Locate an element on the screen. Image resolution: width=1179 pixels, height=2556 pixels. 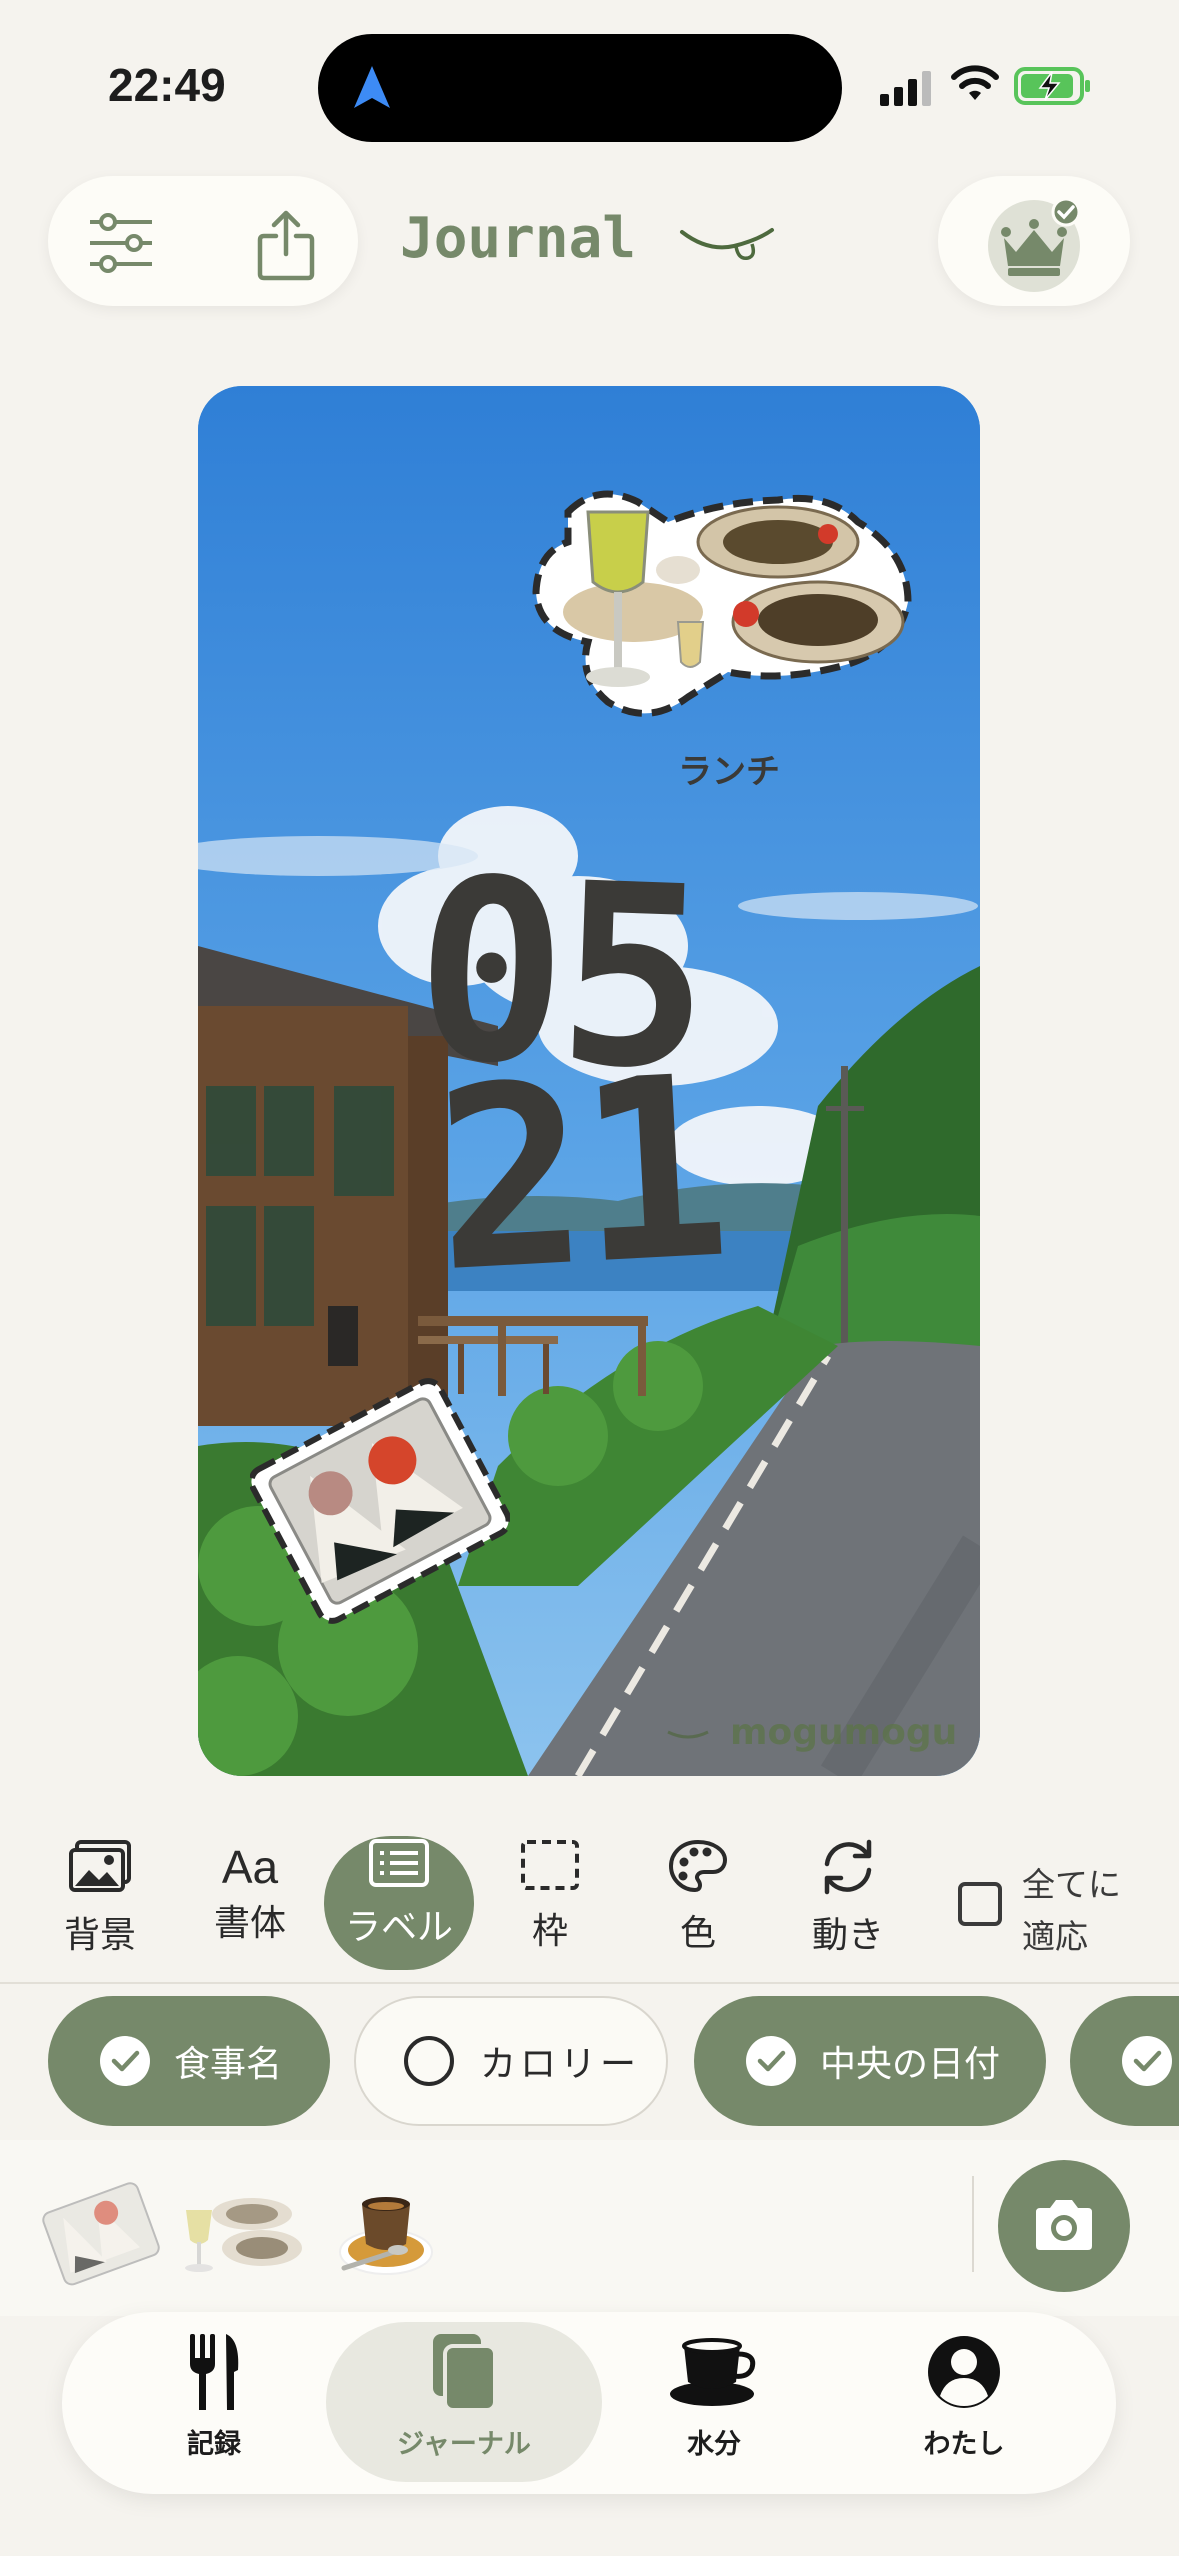
tab-water-label: 水分 is located at coordinates (714, 2444).